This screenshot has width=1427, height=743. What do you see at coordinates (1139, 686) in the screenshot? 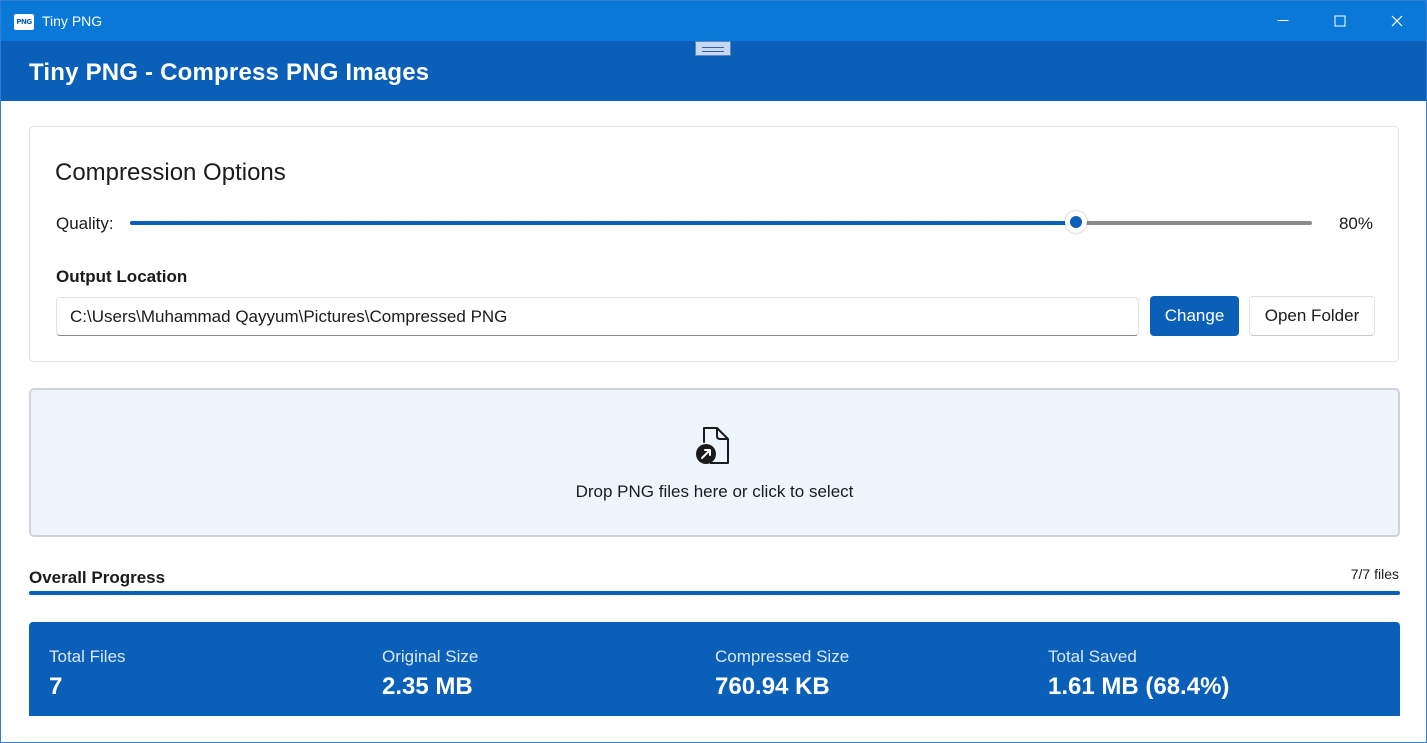
I see `stat-value: 1.61 MB (68.4%)` at bounding box center [1139, 686].